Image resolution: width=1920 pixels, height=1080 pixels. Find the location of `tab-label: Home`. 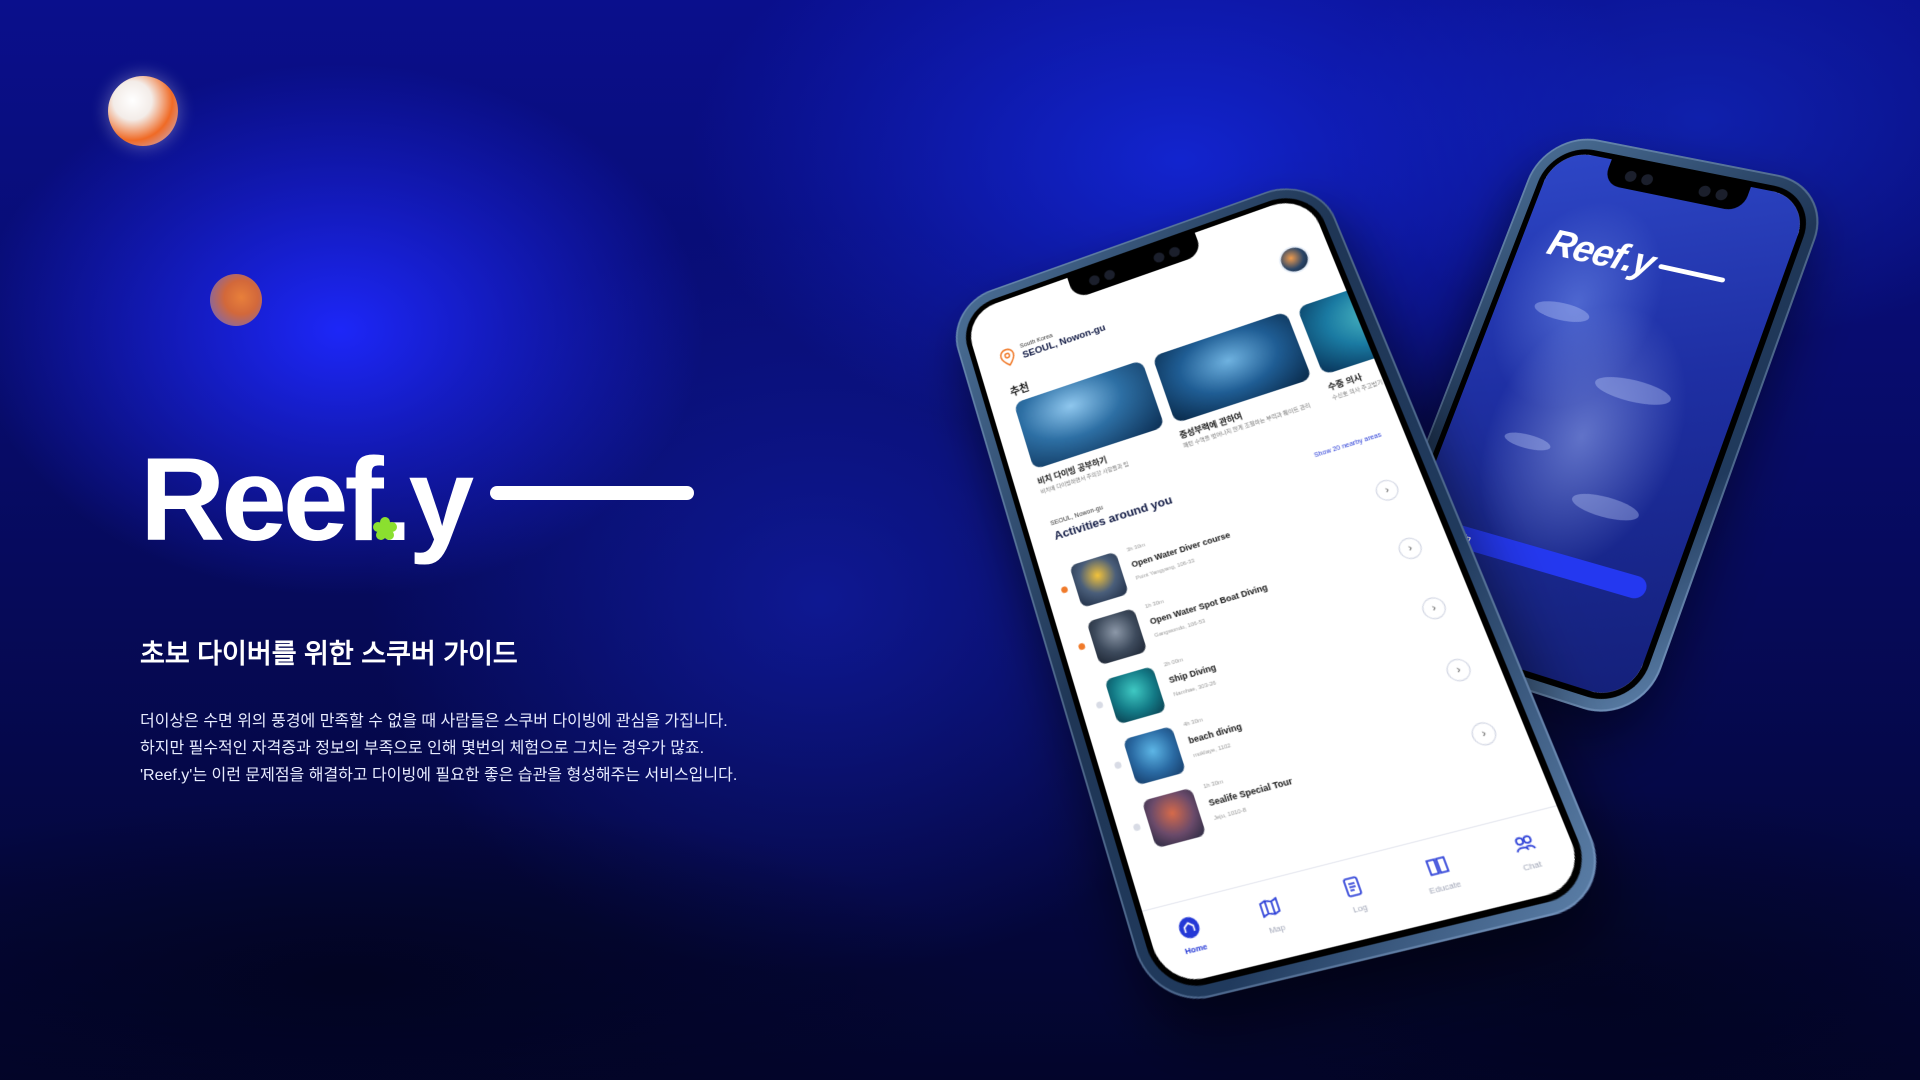

tab-label: Home is located at coordinates (1196, 949).